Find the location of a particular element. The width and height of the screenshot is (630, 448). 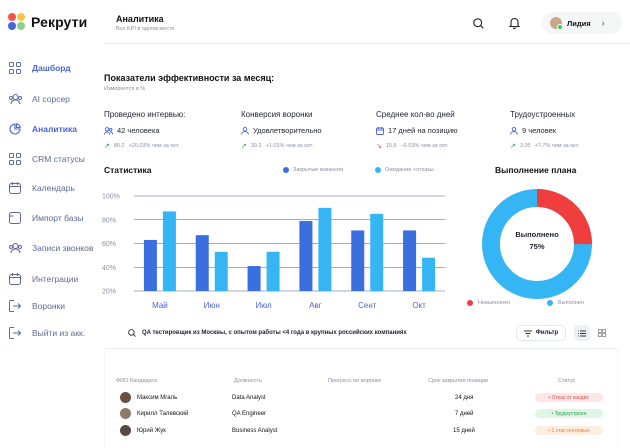

kpi-trend-text: +7.7% чем за окт. is located at coordinates (557, 146).